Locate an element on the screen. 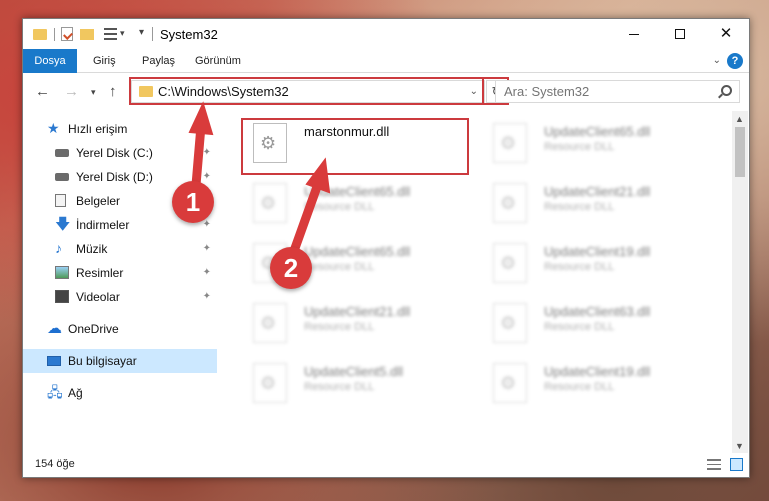 This screenshot has width=769, height=501. sidebar-item-label: Hızlı erişim is located at coordinates (98, 129).